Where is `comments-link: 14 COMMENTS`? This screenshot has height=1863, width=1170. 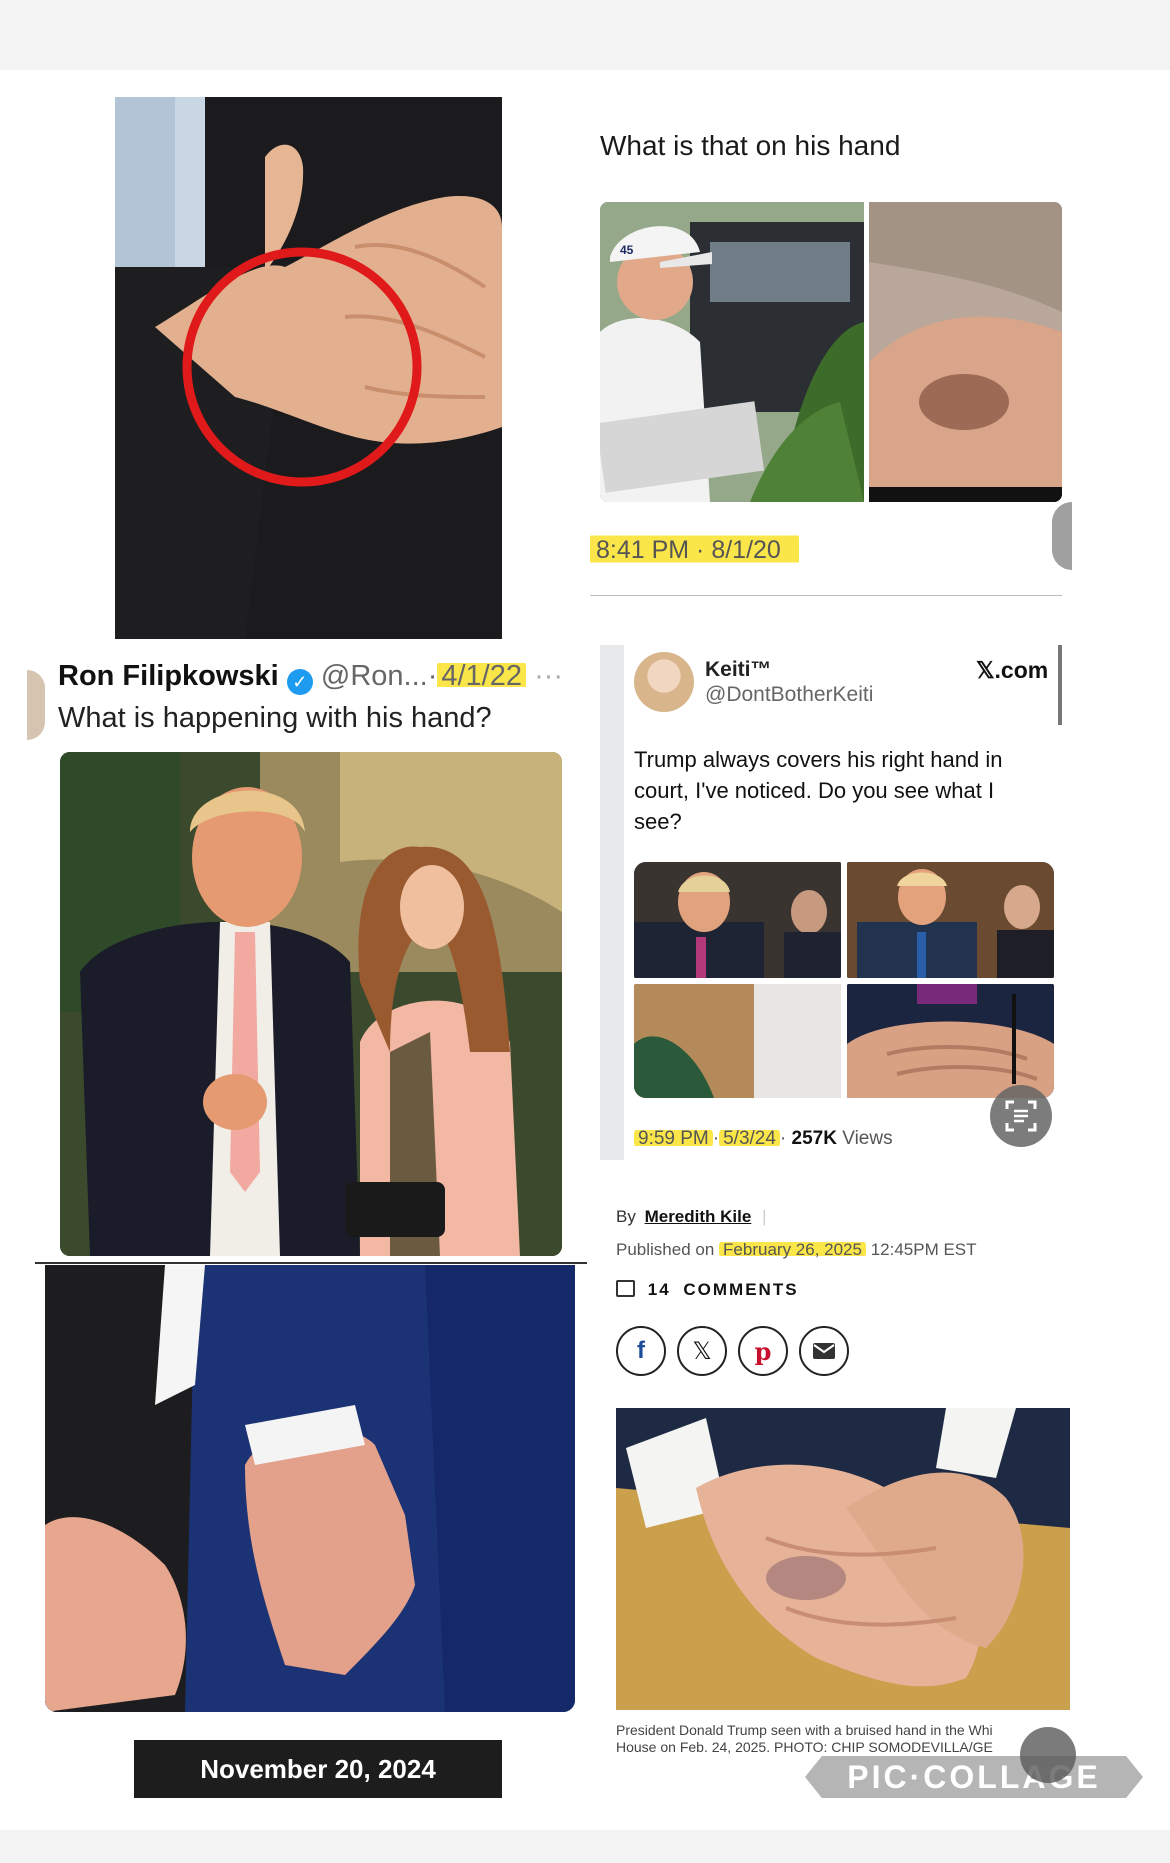 comments-link: 14 COMMENTS is located at coordinates (707, 1290).